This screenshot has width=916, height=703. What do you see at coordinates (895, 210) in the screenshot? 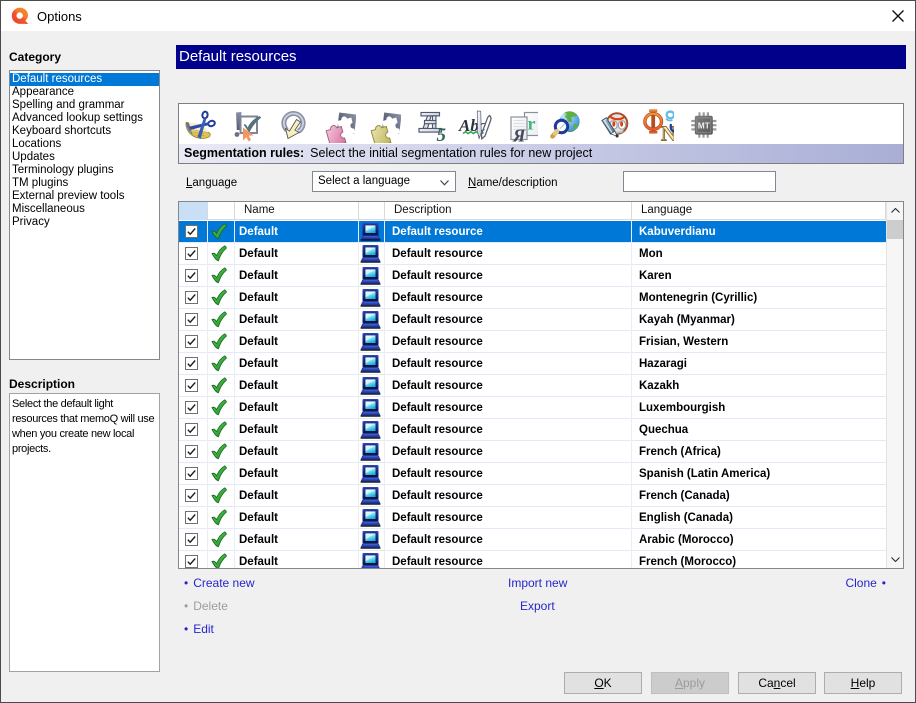
I see `scroll-up-button` at bounding box center [895, 210].